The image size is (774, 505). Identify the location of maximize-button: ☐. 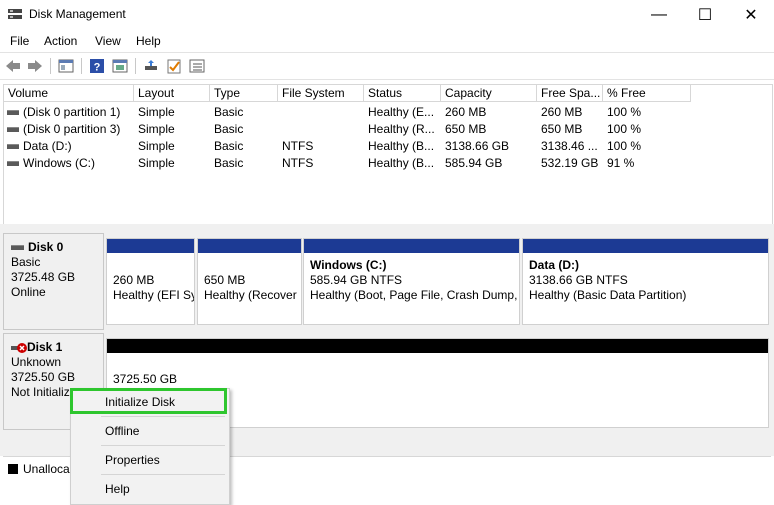
(705, 15).